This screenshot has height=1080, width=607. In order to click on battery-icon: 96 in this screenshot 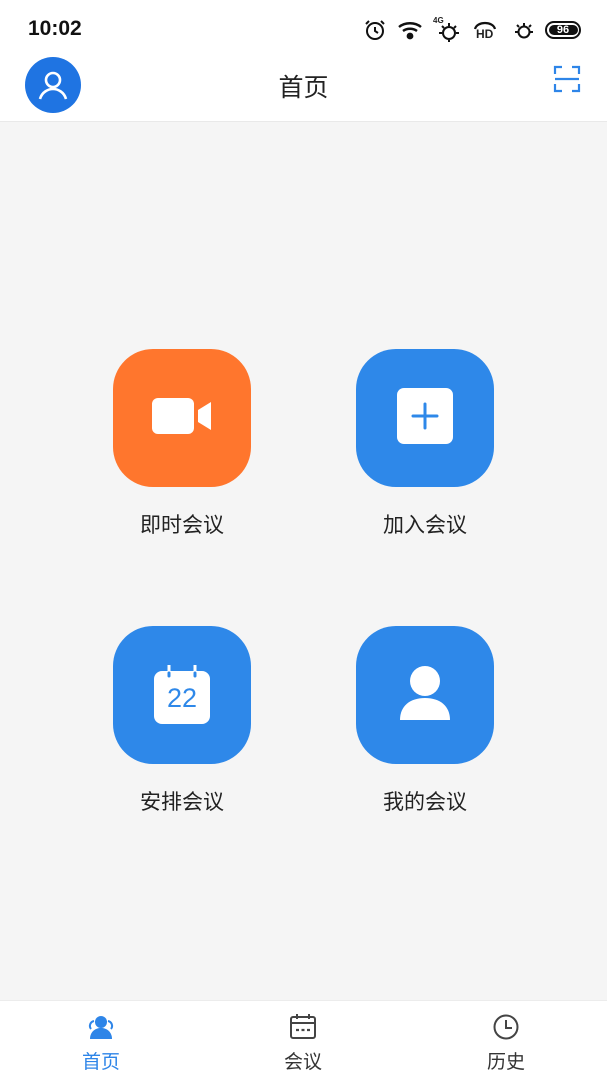, I will do `click(563, 30)`.